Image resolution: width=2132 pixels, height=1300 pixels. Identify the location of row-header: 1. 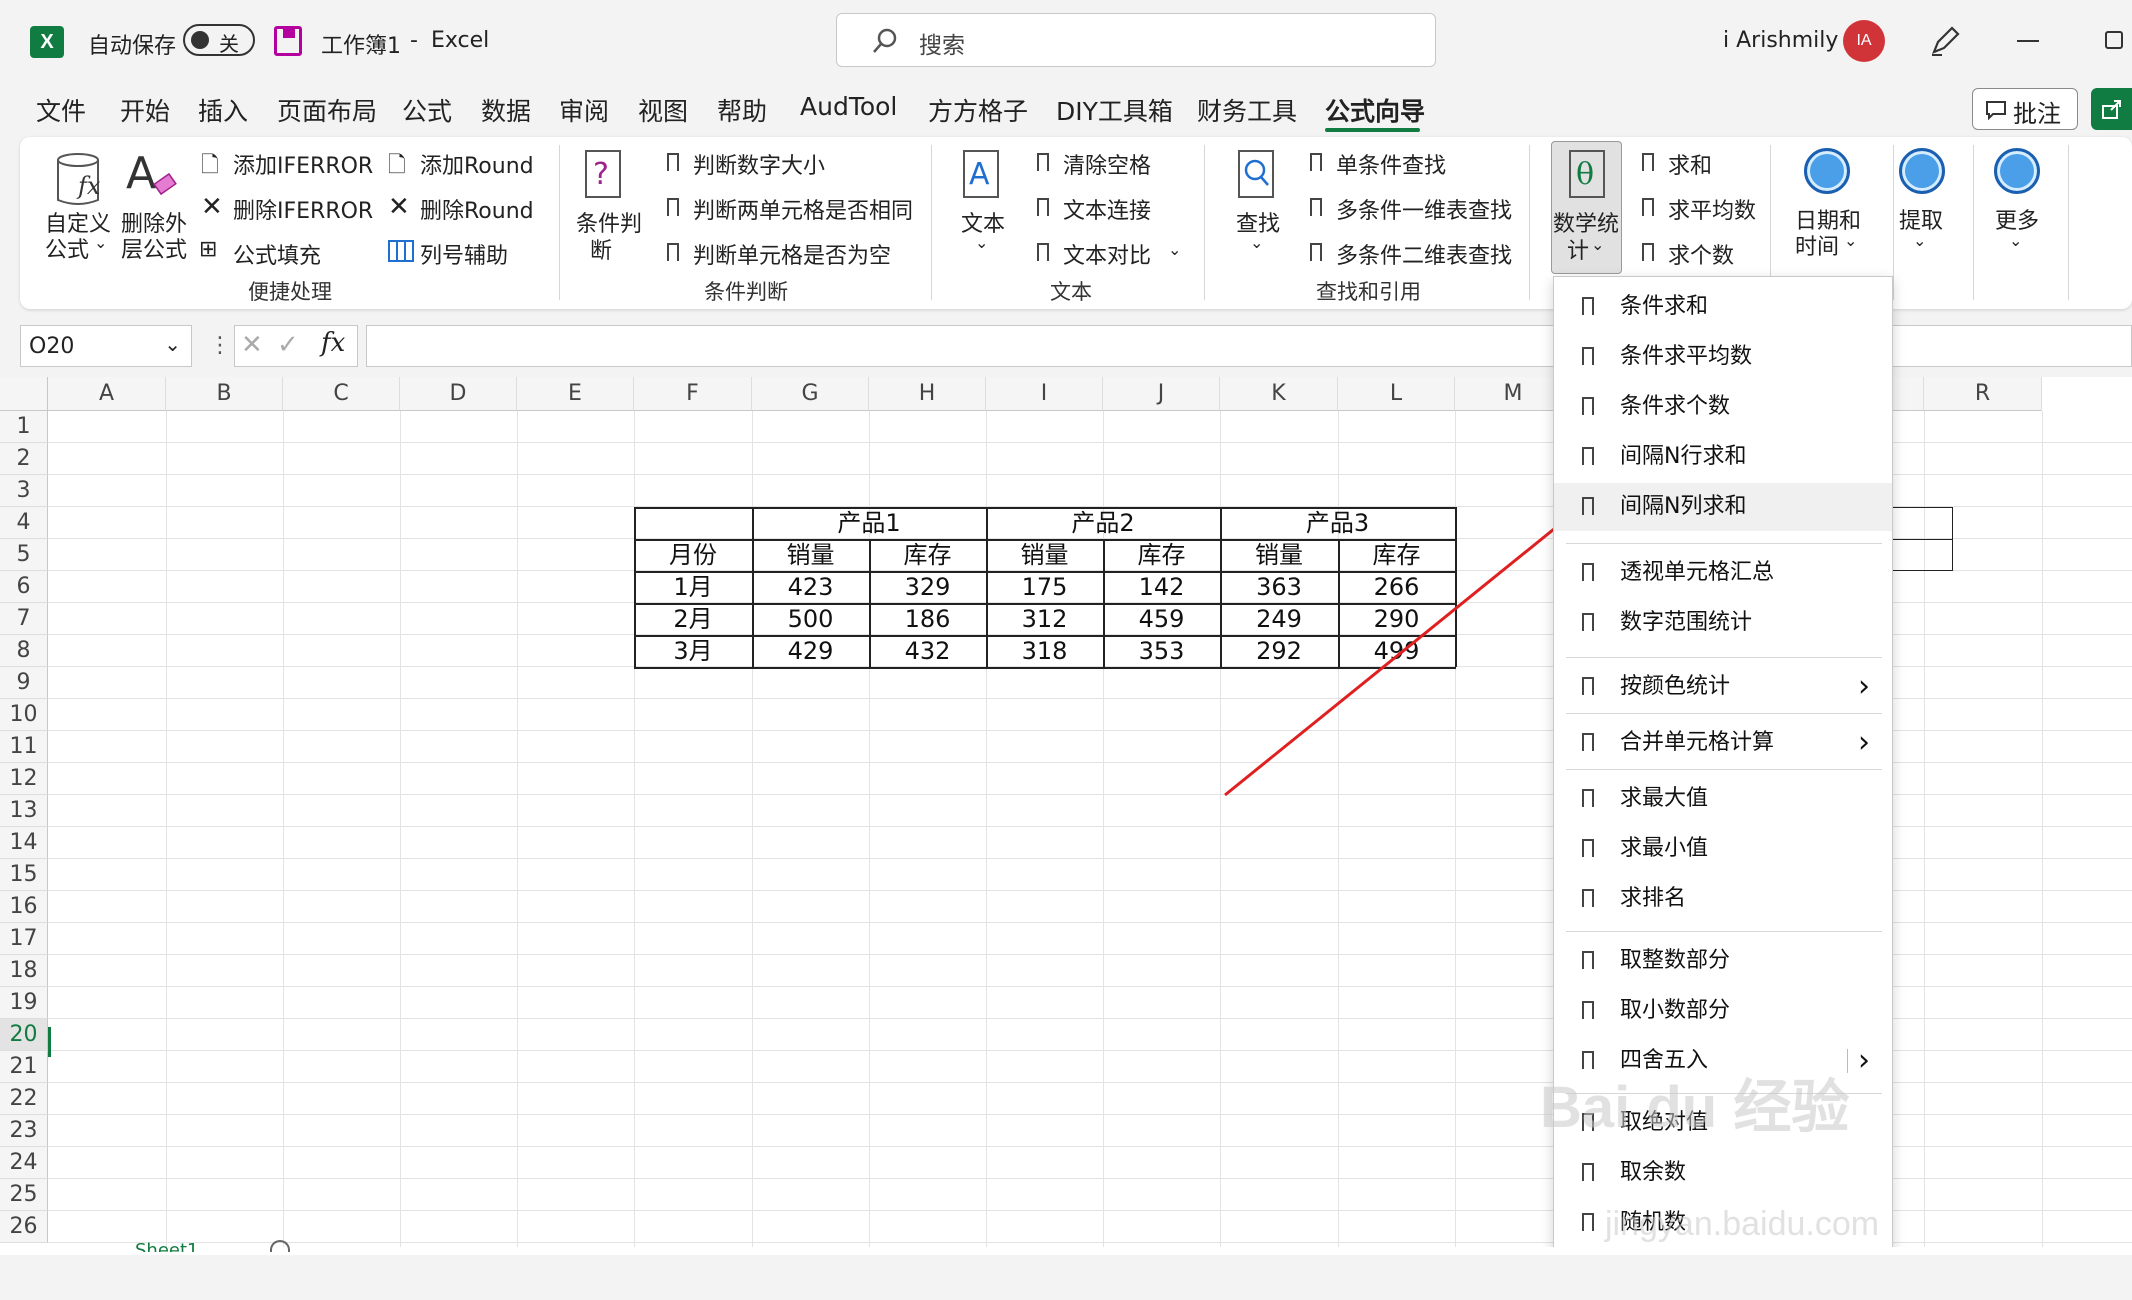
(24, 427).